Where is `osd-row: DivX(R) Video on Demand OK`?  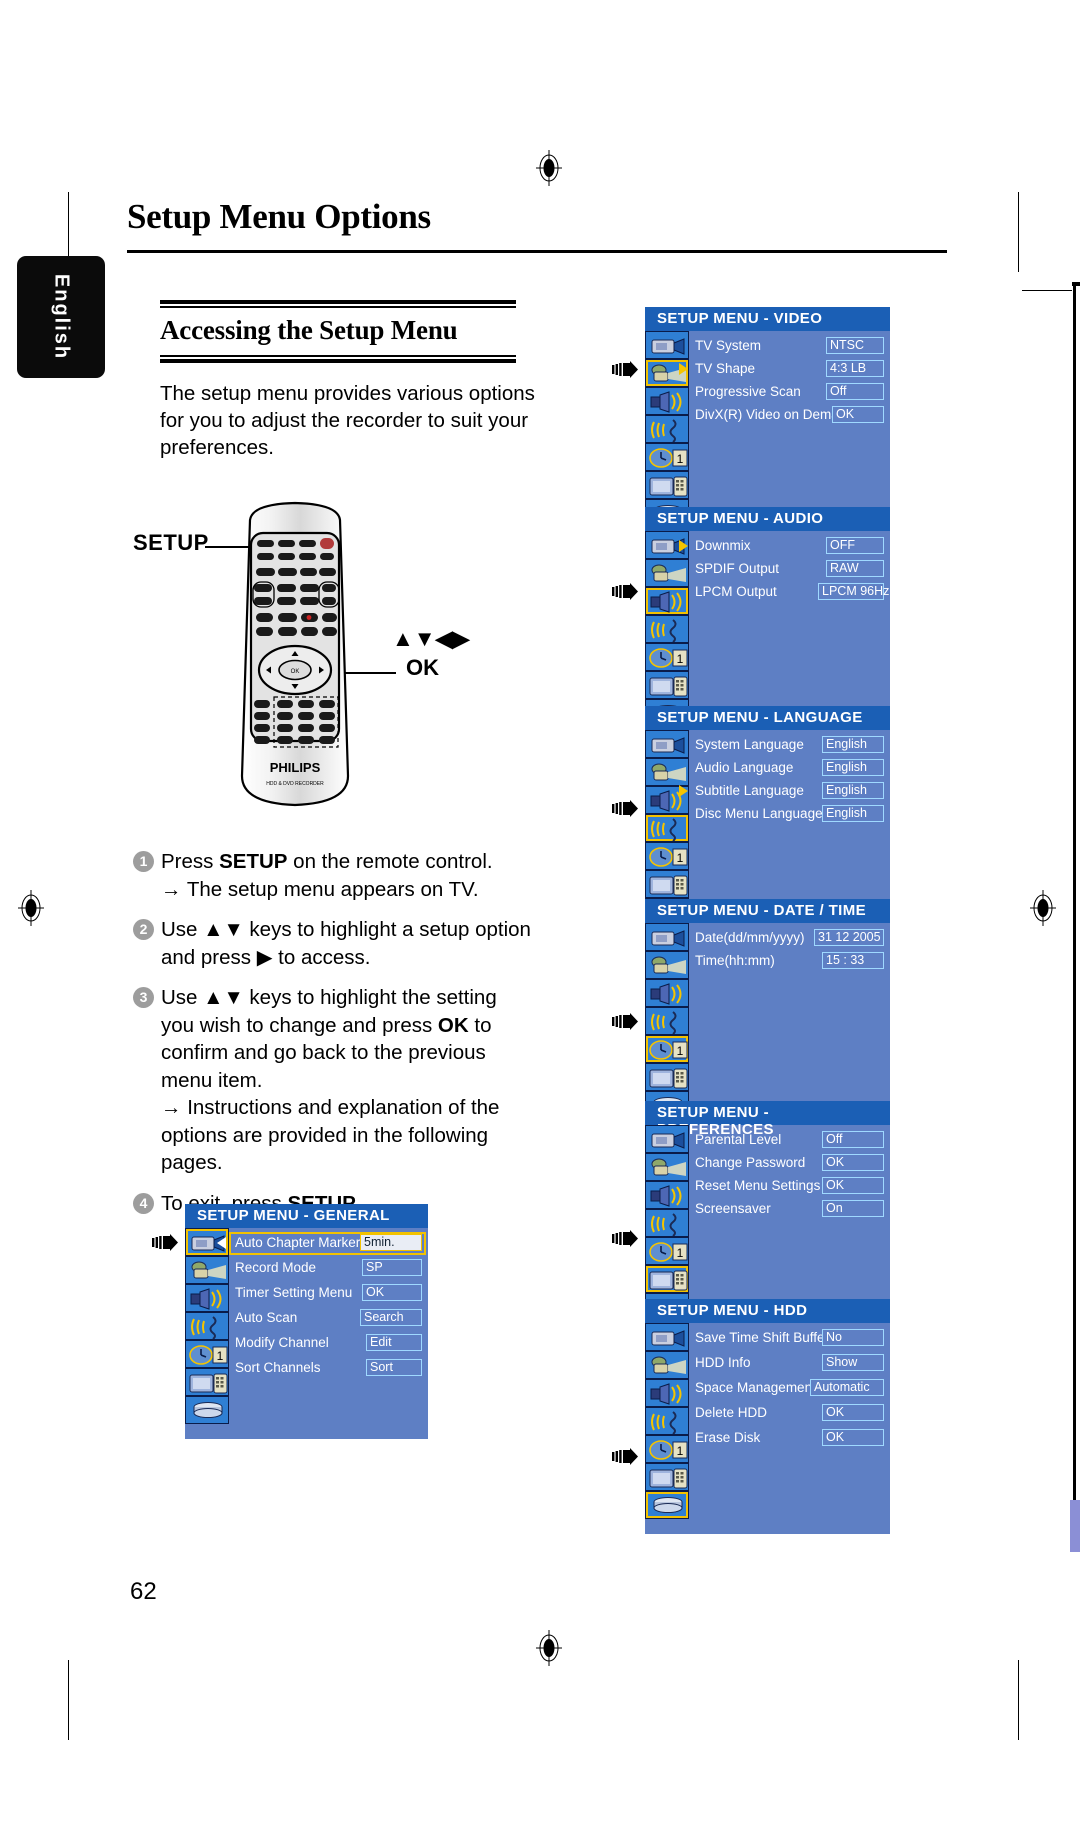
osd-row: DivX(R) Video on Demand OK is located at coordinates (789, 416).